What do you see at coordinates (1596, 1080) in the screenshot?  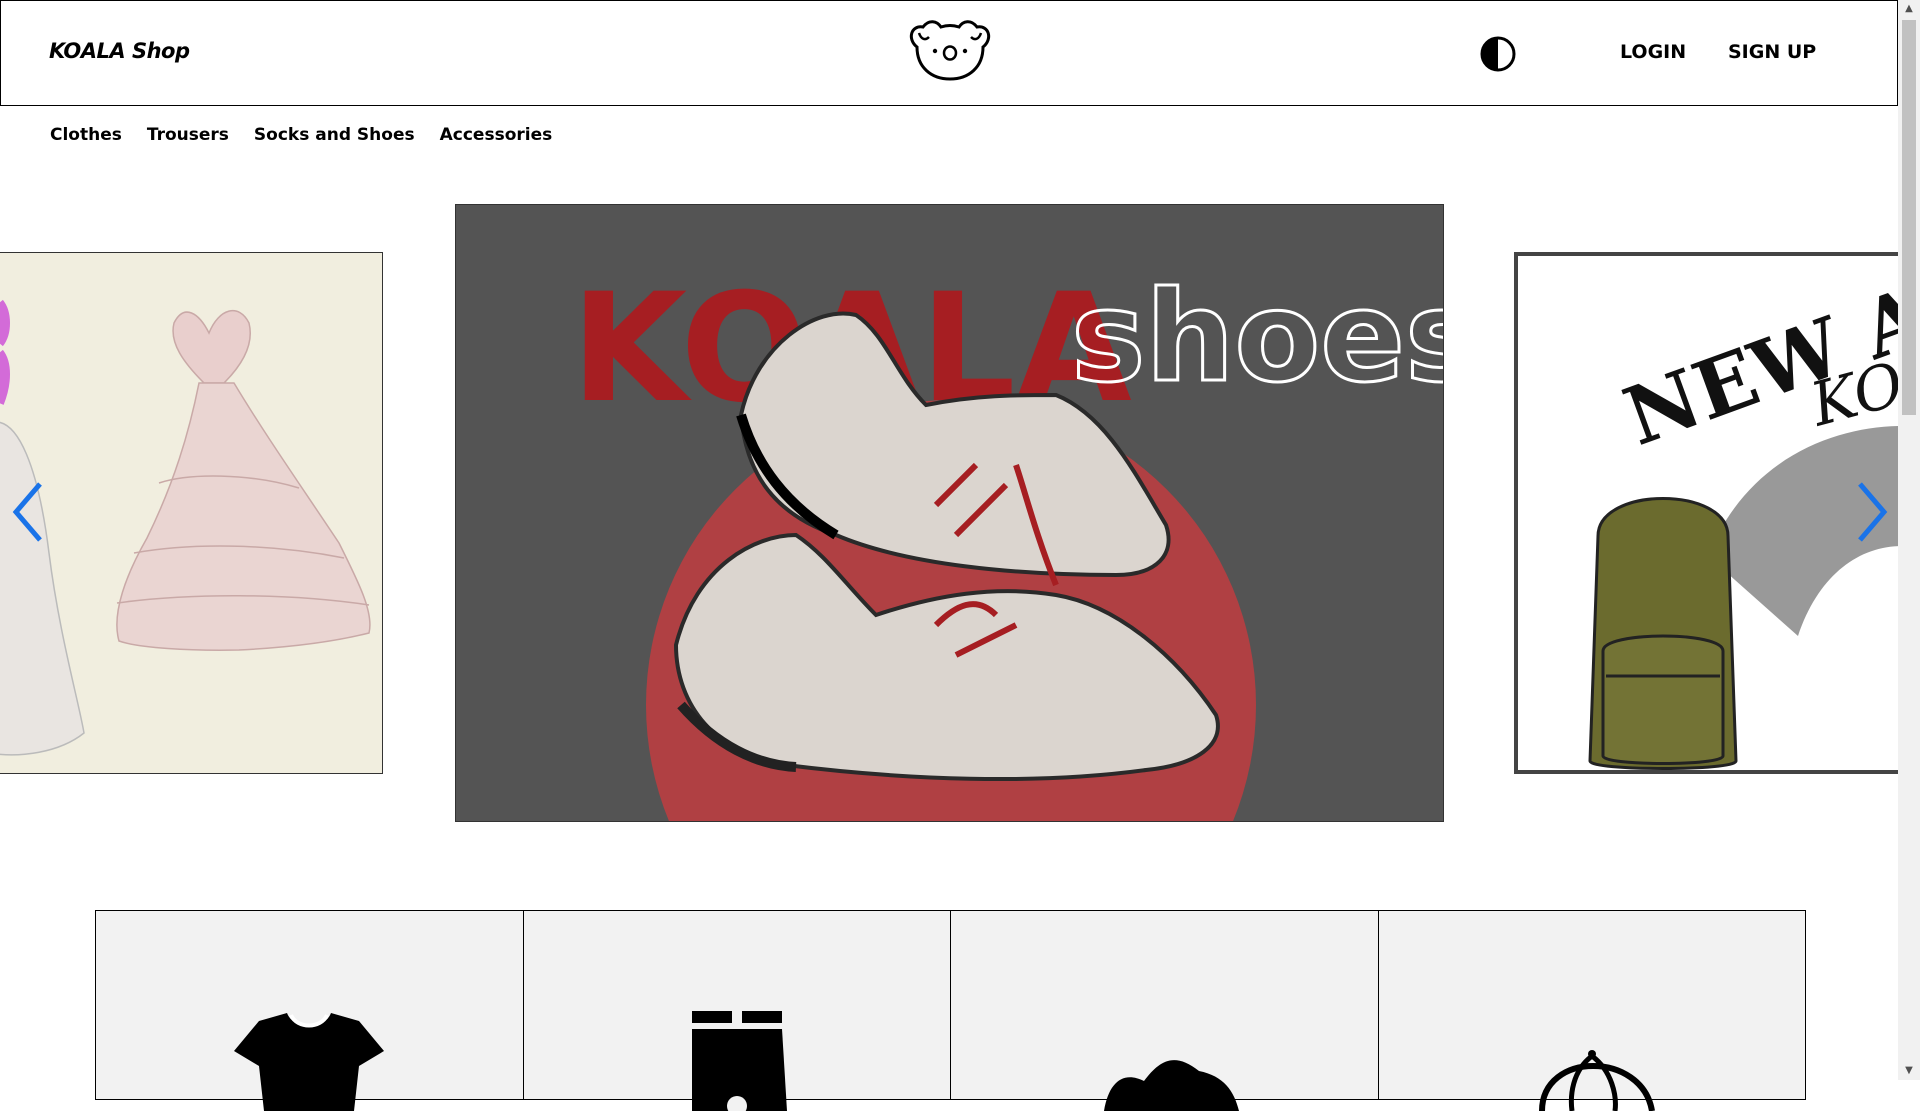 I see `cap-icon` at bounding box center [1596, 1080].